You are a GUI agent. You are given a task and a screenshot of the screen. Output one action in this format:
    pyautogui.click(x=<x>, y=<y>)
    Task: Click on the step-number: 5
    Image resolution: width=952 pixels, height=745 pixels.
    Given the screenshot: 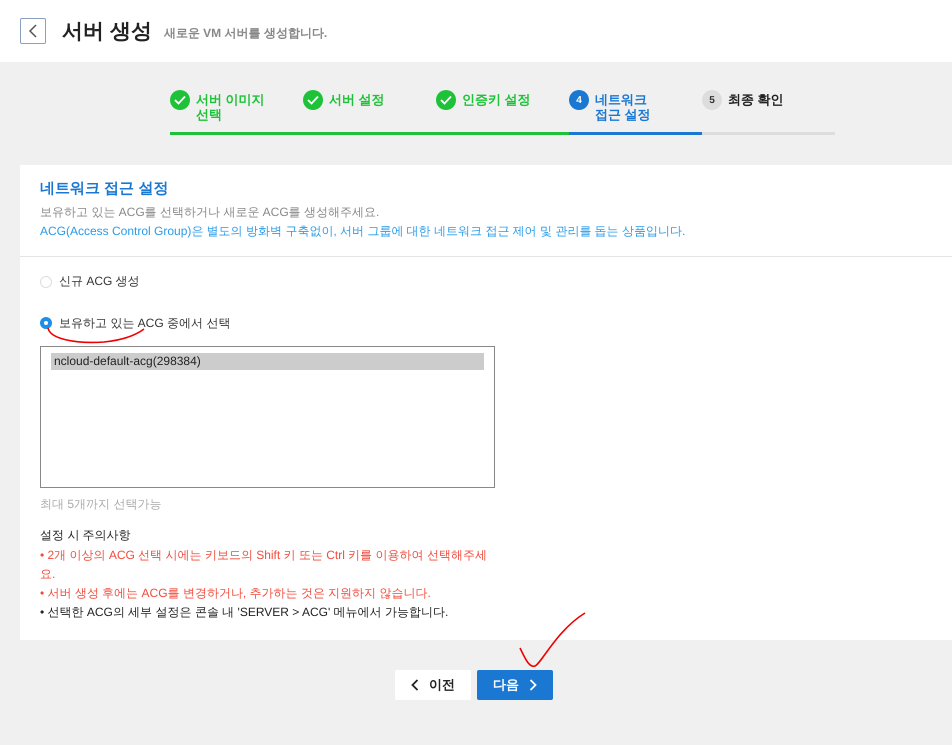 What is the action you would take?
    pyautogui.click(x=712, y=100)
    